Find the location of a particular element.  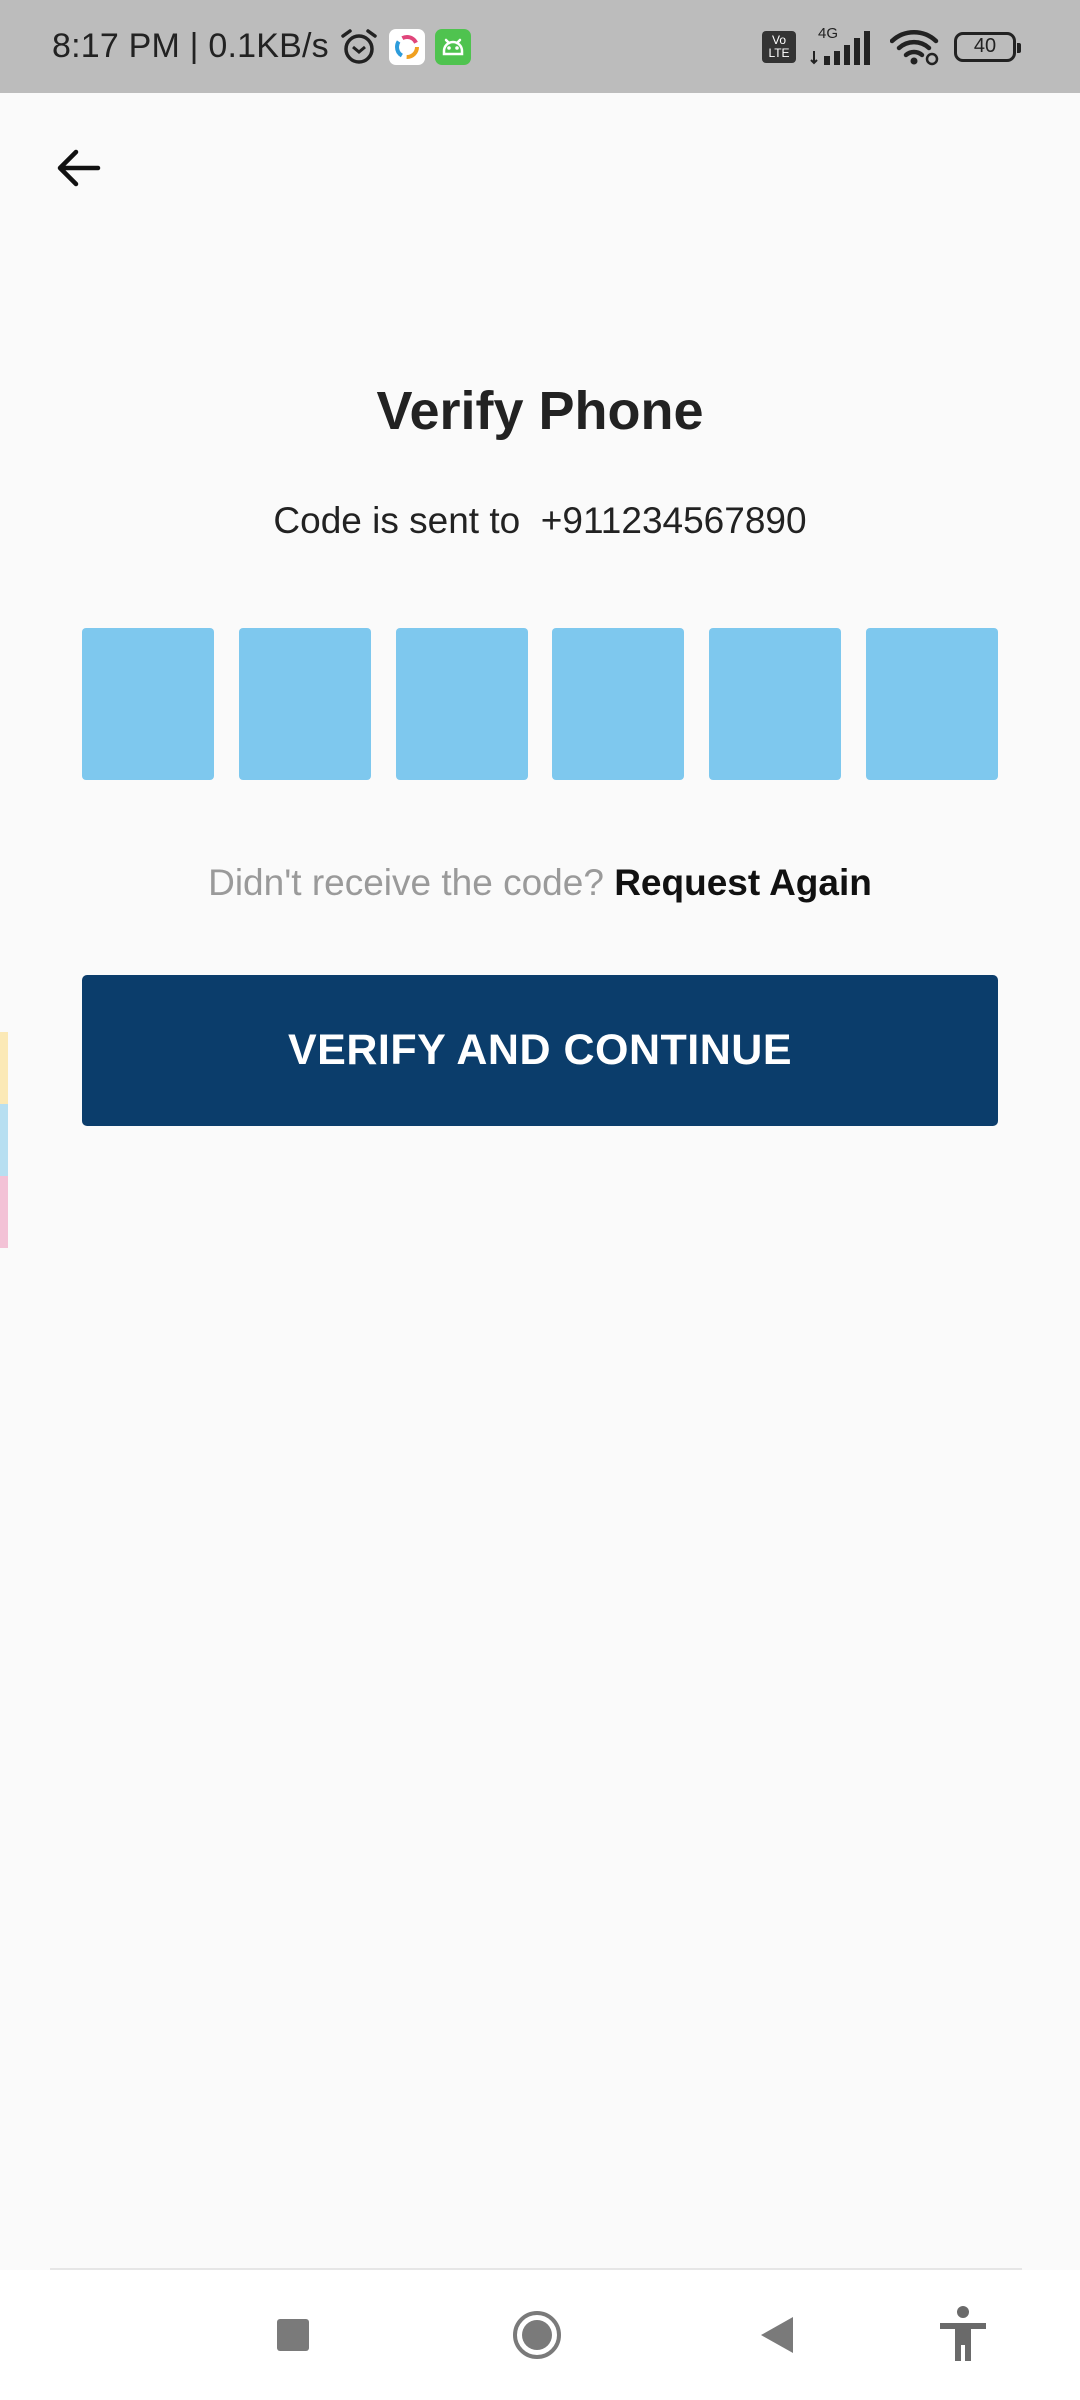

navigation-bar is located at coordinates (540, 2335).